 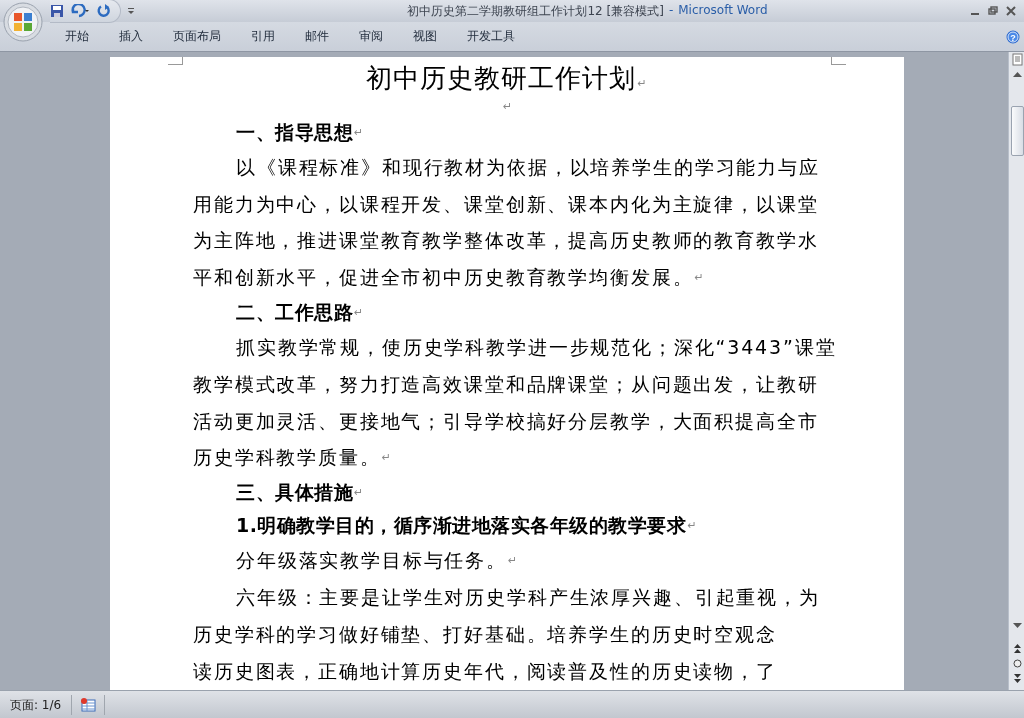 I want to click on body-paragraph: 以《课程标准》和现行教材为依据，以培养学生的学习能力与应 用能力为中心，以课程开发、课堂创新、课本内化为主旋律，以课堂 为主阵地，推进课堂教育教学整体改革，提高历史教师的教育教学水 平和创新水平，促进全市初中历史教育教学均衡发展。↵, so click(x=507, y=222).